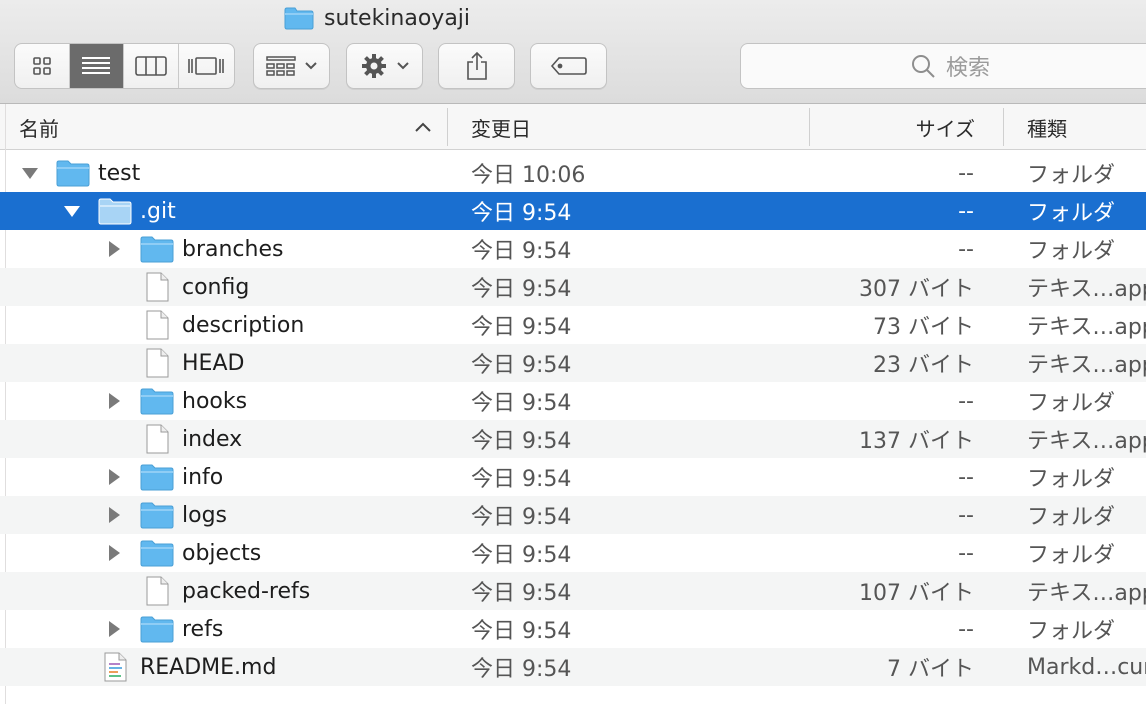 The image size is (1146, 704). I want to click on tags-button, so click(568, 66).